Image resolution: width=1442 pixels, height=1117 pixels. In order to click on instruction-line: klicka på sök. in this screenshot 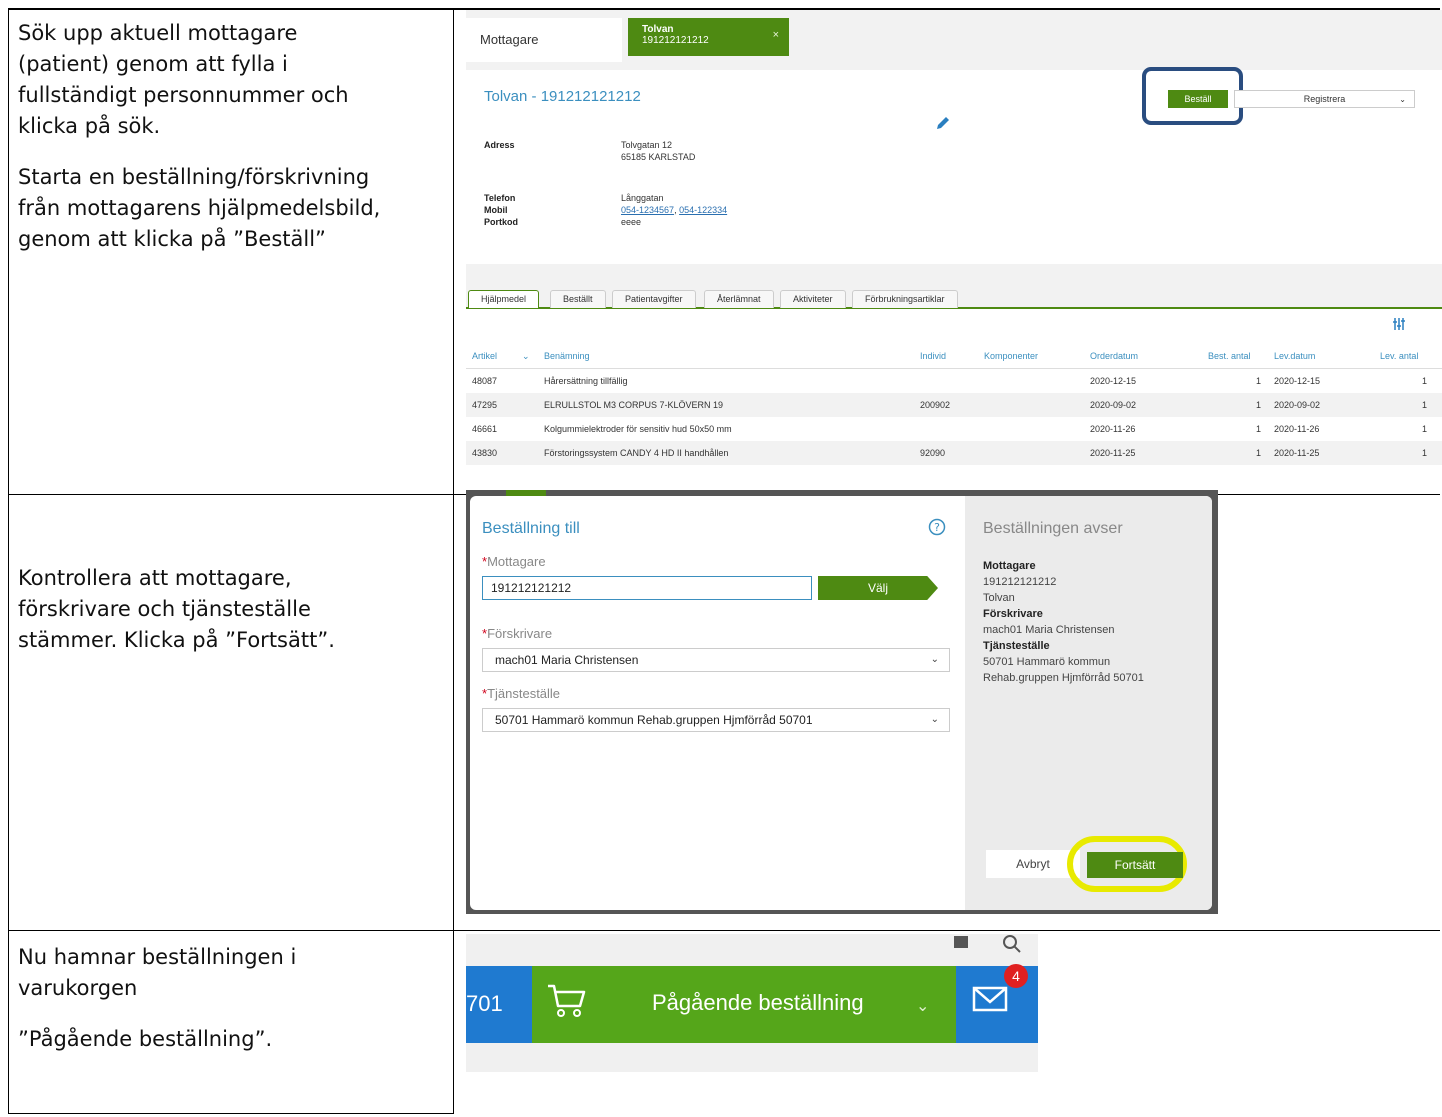, I will do `click(89, 126)`.